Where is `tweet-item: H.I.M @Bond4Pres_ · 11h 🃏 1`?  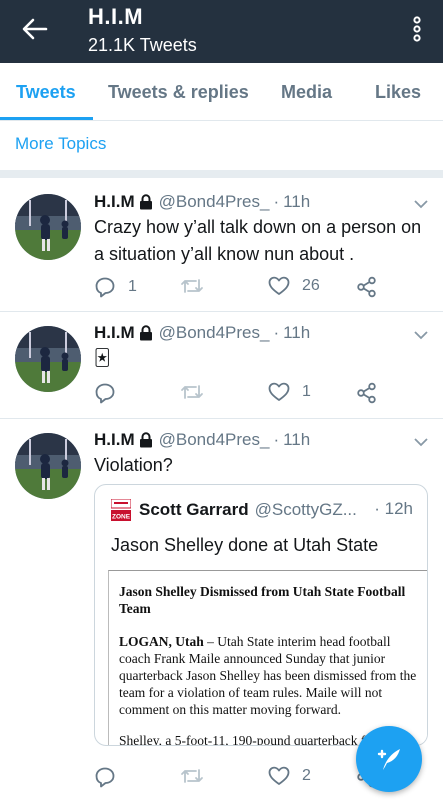 tweet-item: H.I.M @Bond4Pres_ · 11h 🃏 1 is located at coordinates (221, 365).